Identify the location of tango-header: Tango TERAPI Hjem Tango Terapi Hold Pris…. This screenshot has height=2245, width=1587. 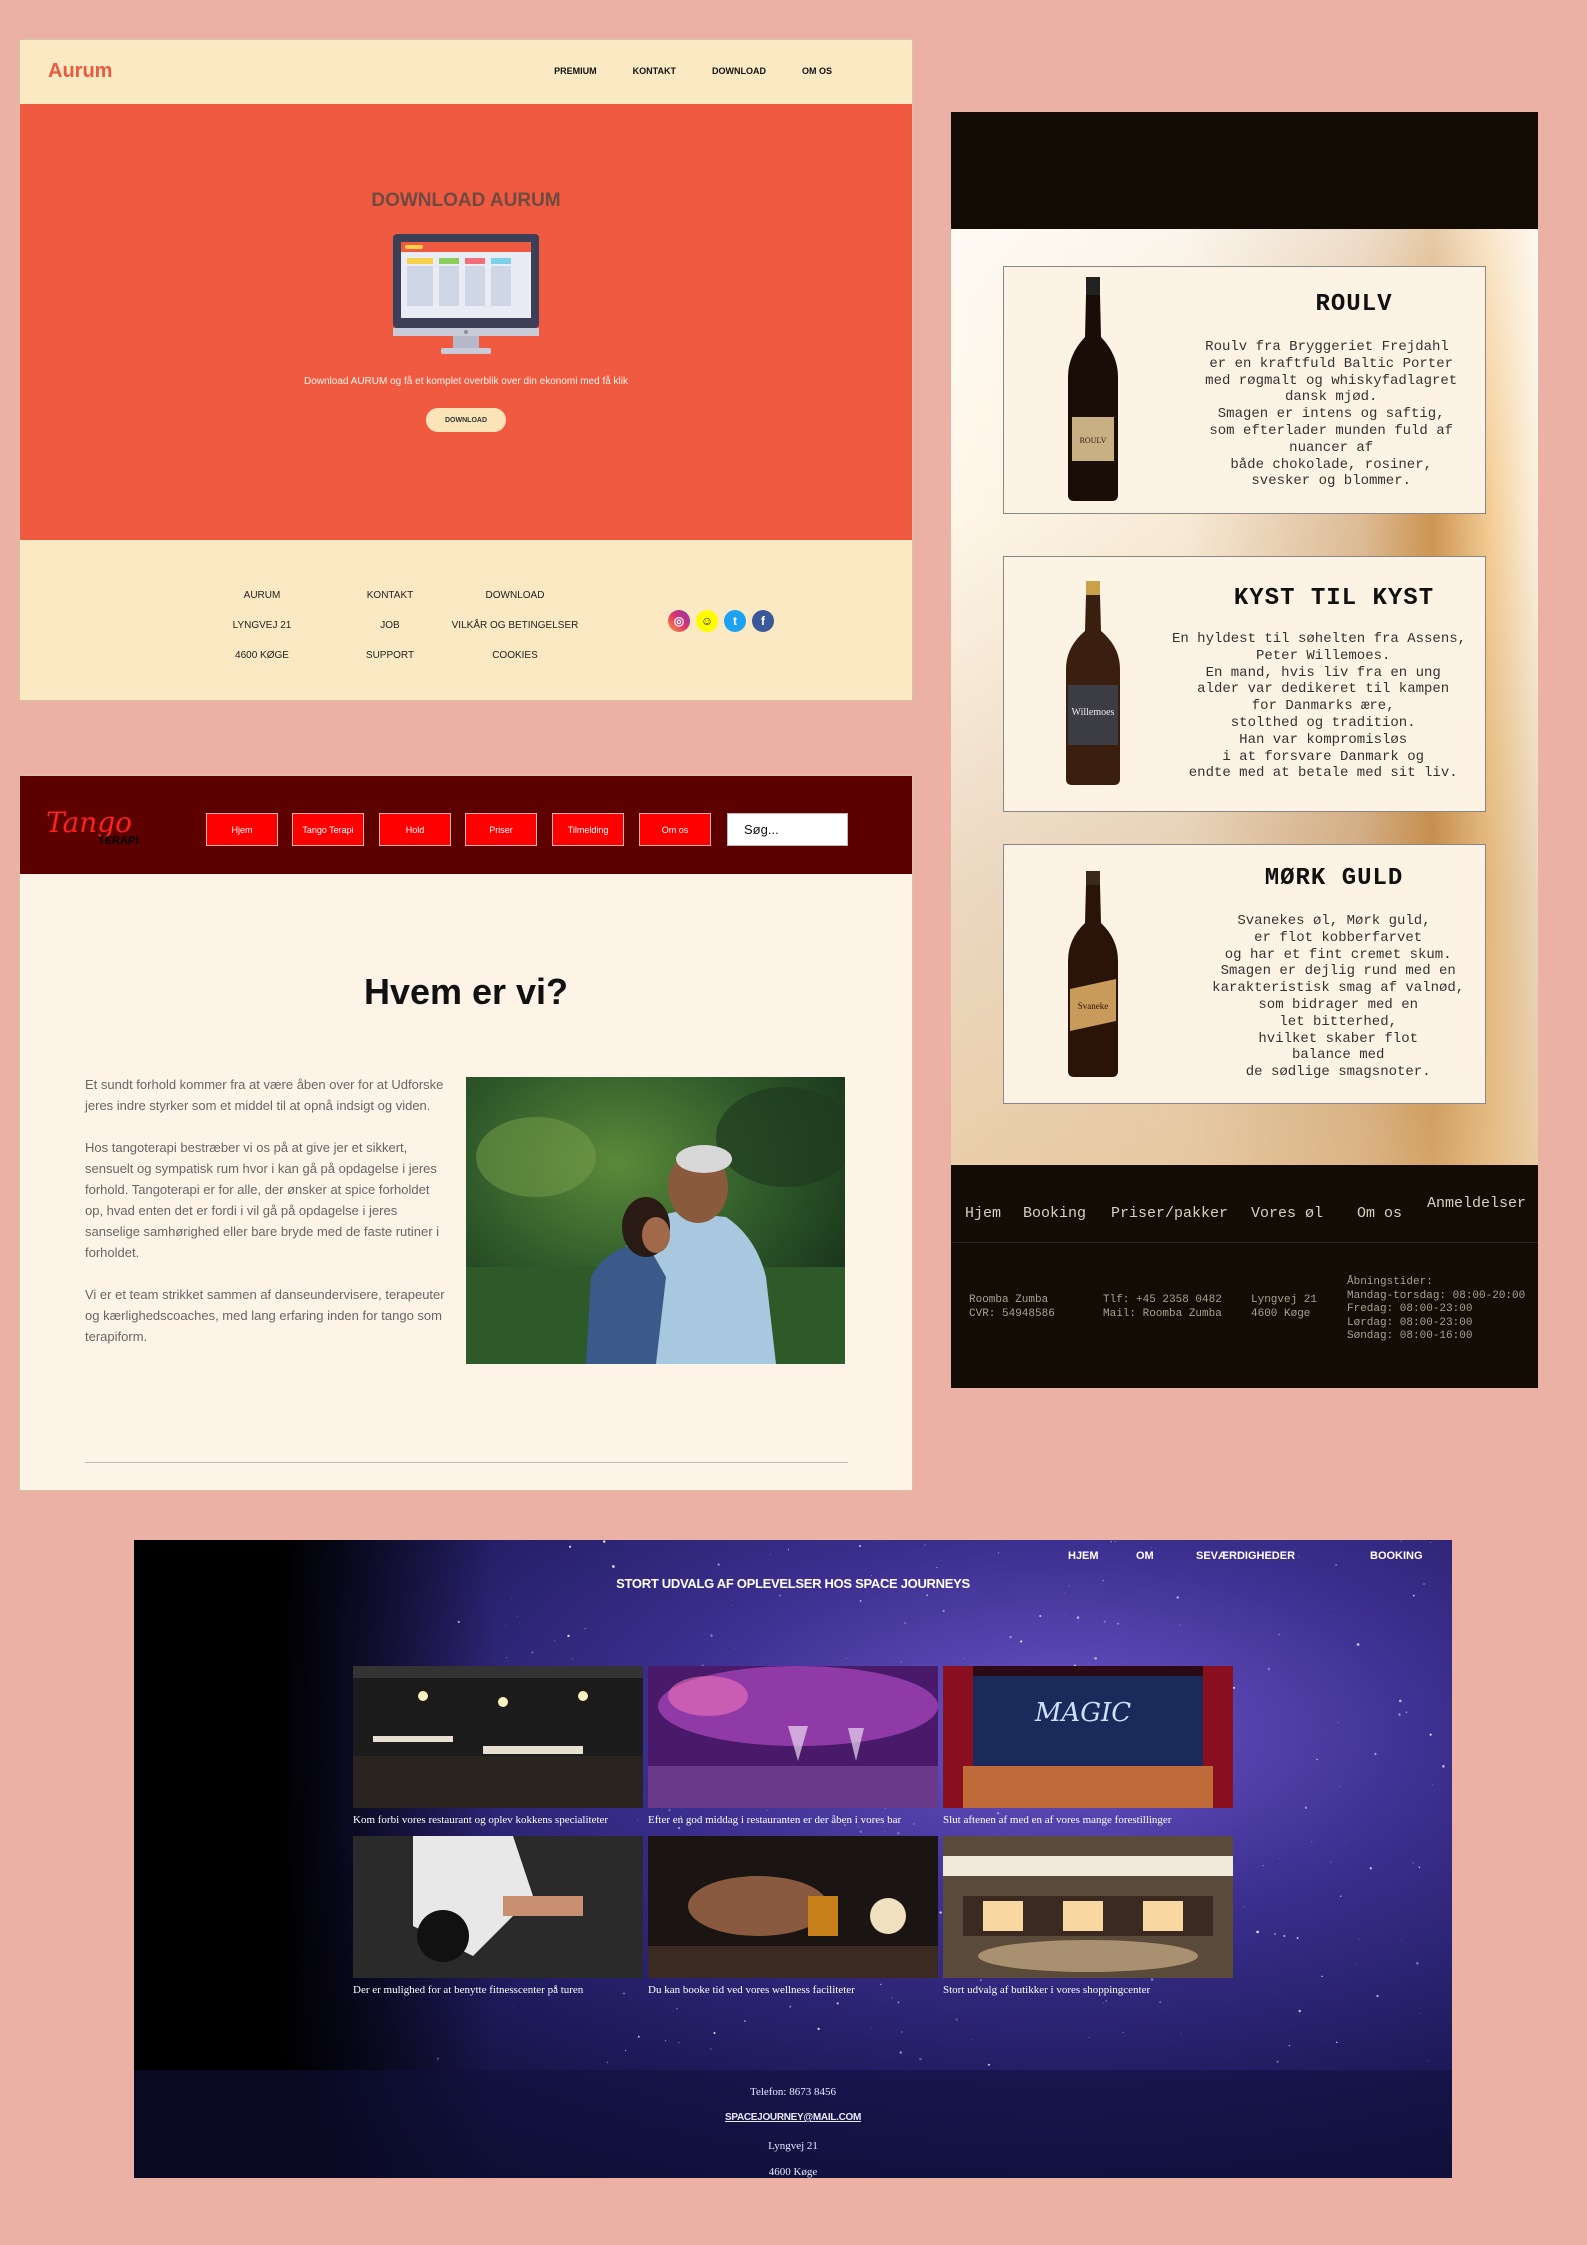
(466, 825).